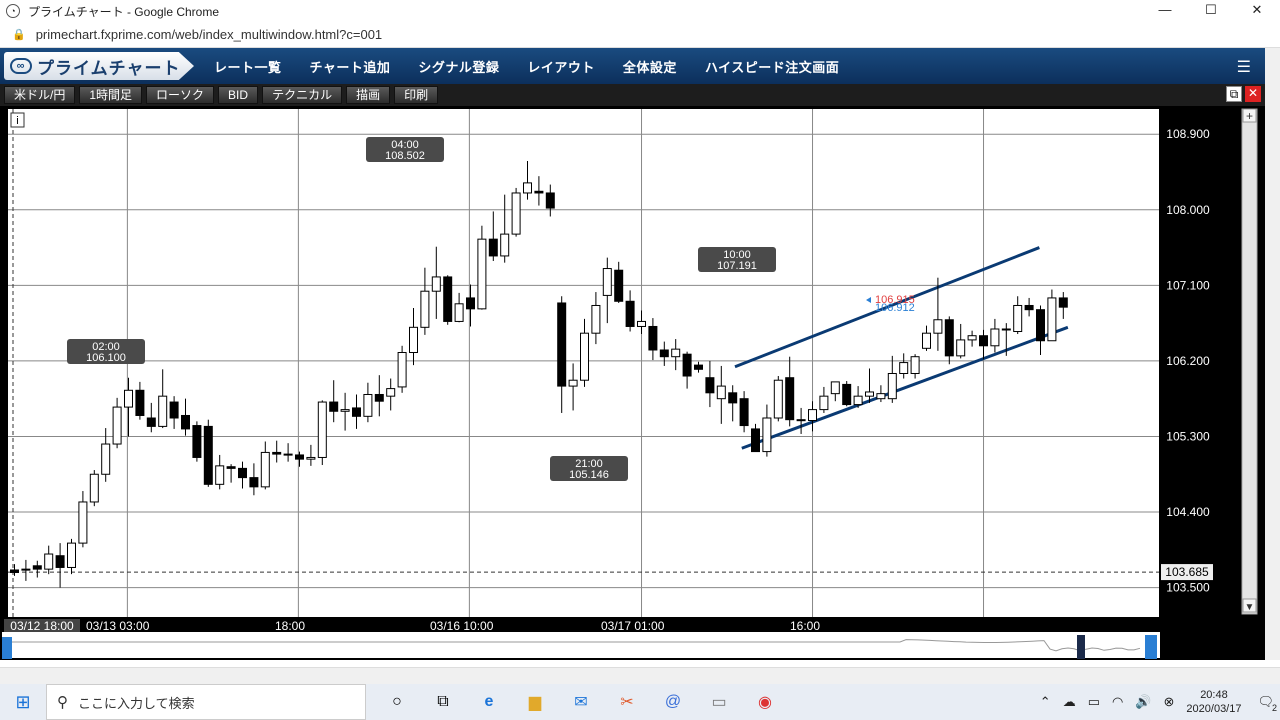 This screenshot has width=1280, height=720. I want to click on symbol-button: 米ドル/円, so click(40, 95).